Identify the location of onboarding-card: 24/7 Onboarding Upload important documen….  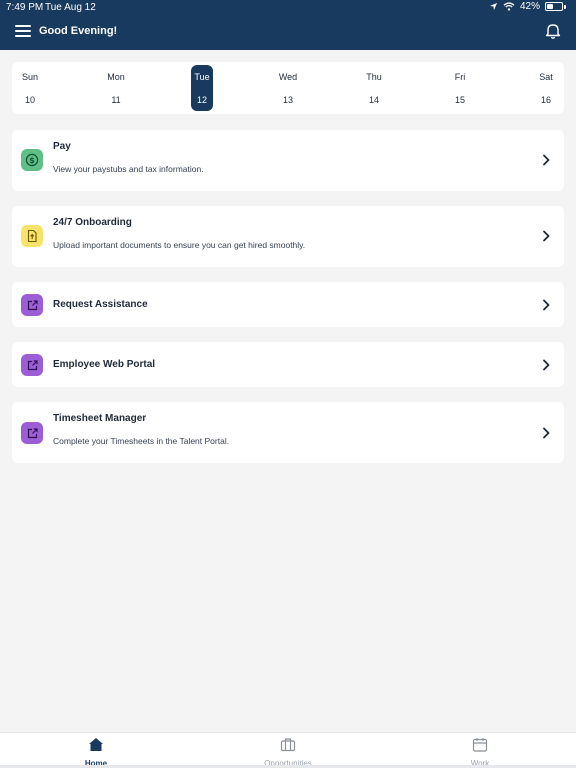
(288, 236).